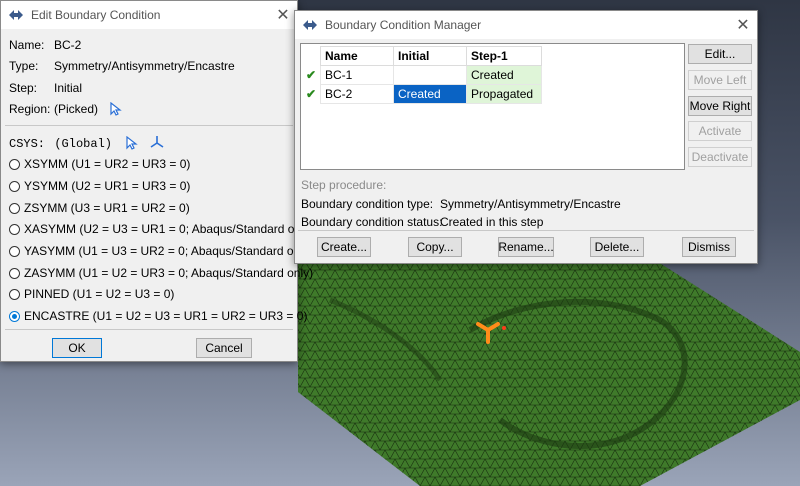  I want to click on row-initial, so click(430, 75).